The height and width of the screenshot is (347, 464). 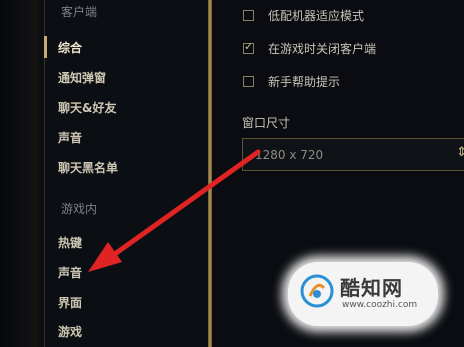 I want to click on sidebar-item-ingame-sound: 声音, so click(x=70, y=272).